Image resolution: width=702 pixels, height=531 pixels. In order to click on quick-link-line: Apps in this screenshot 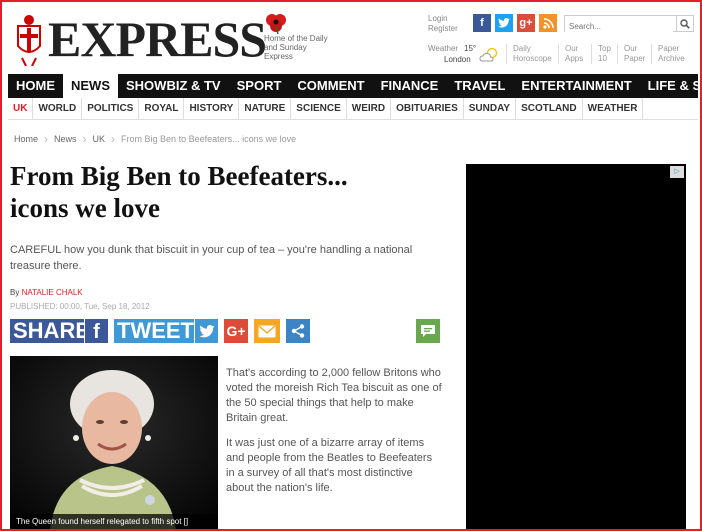, I will do `click(574, 58)`.